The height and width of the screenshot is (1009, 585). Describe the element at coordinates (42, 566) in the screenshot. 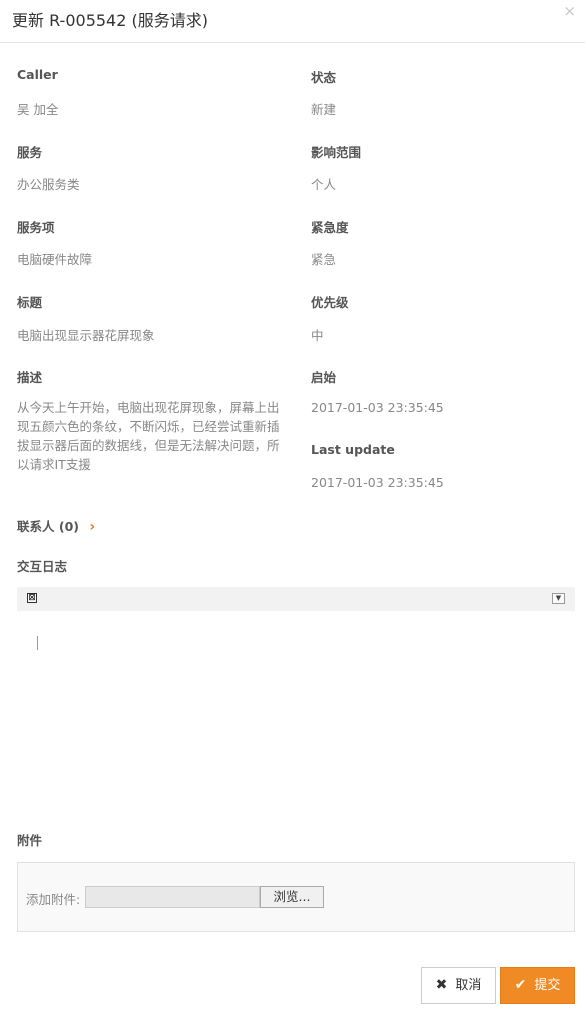

I see `log-label: 交互日志` at that location.